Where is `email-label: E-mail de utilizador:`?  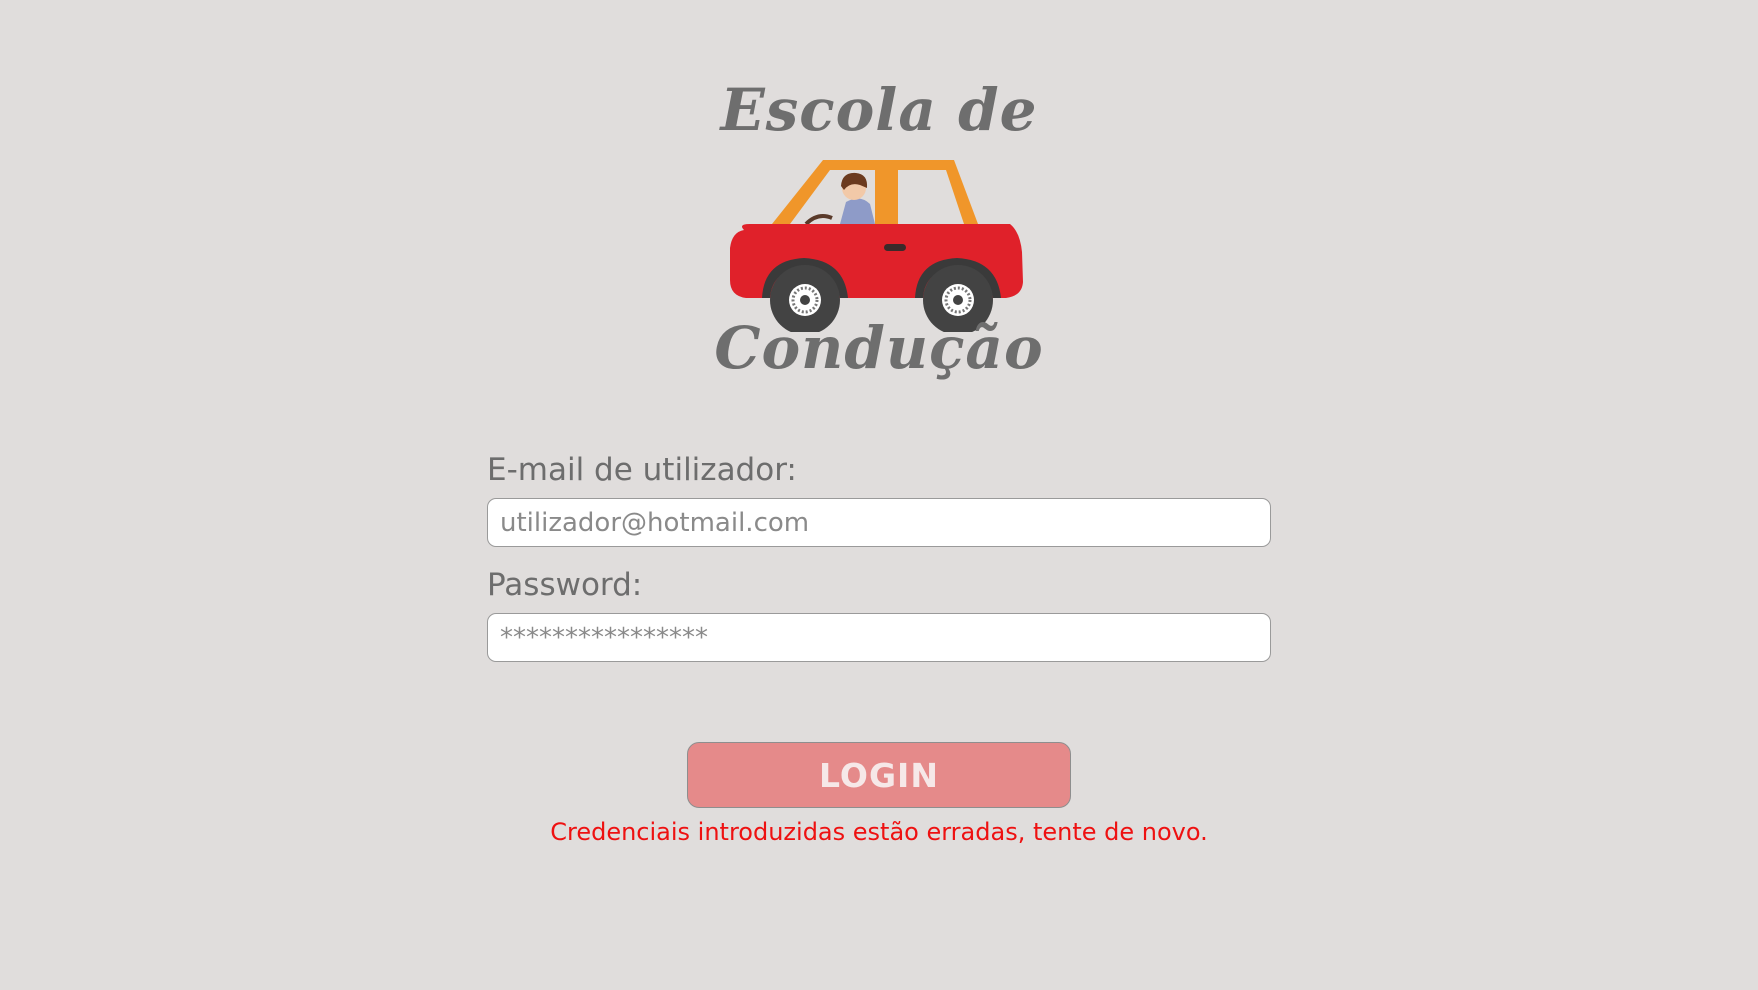
email-label: E-mail de utilizador: is located at coordinates (642, 470).